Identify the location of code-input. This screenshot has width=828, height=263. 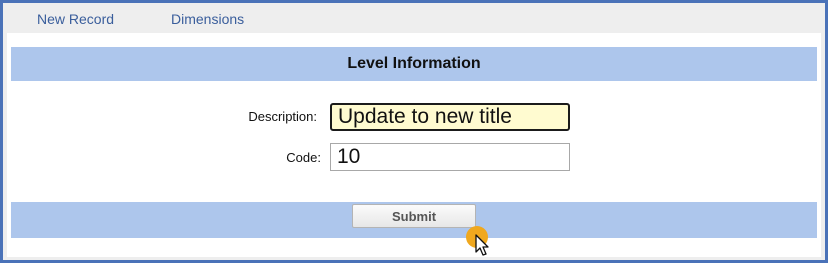
(450, 157).